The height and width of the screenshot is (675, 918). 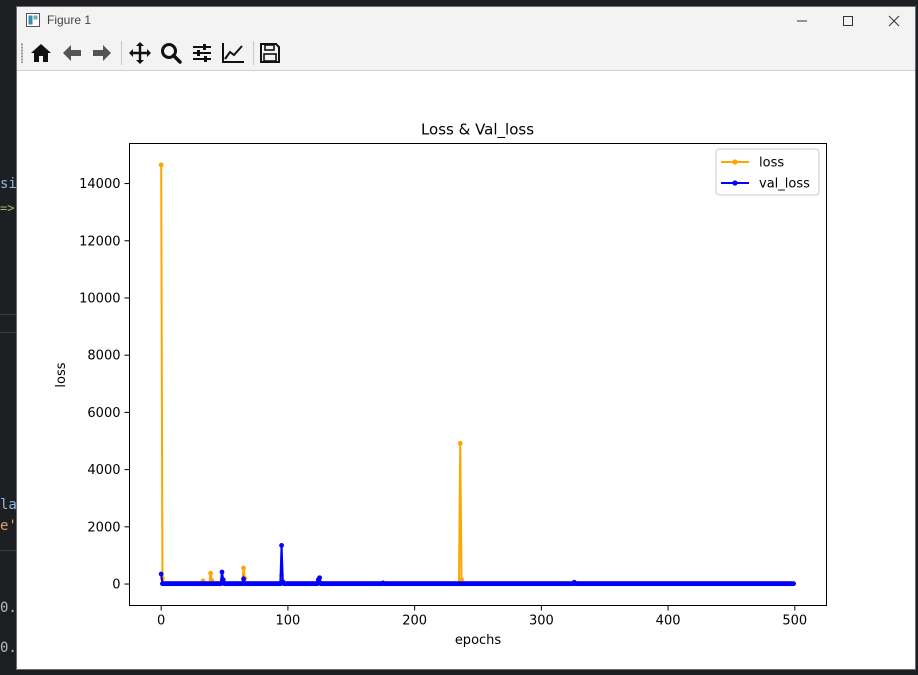 I want to click on minimize-icon, so click(x=802, y=21).